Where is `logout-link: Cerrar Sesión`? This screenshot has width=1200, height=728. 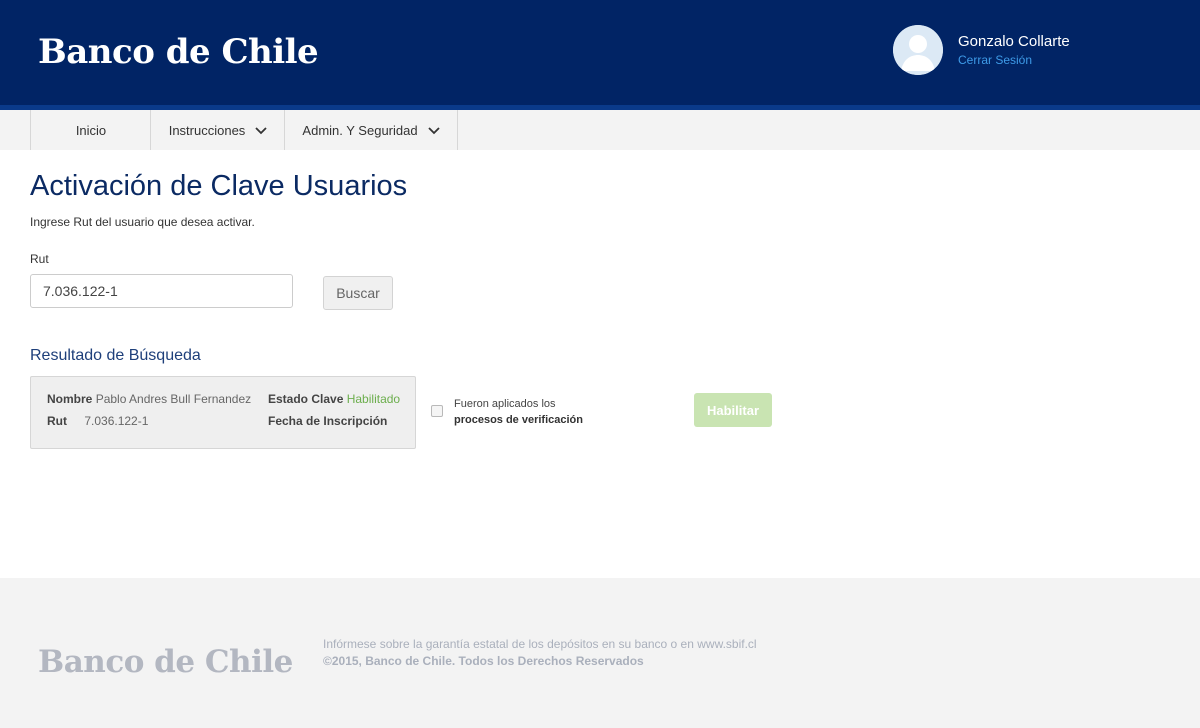
logout-link: Cerrar Sesión is located at coordinates (995, 60).